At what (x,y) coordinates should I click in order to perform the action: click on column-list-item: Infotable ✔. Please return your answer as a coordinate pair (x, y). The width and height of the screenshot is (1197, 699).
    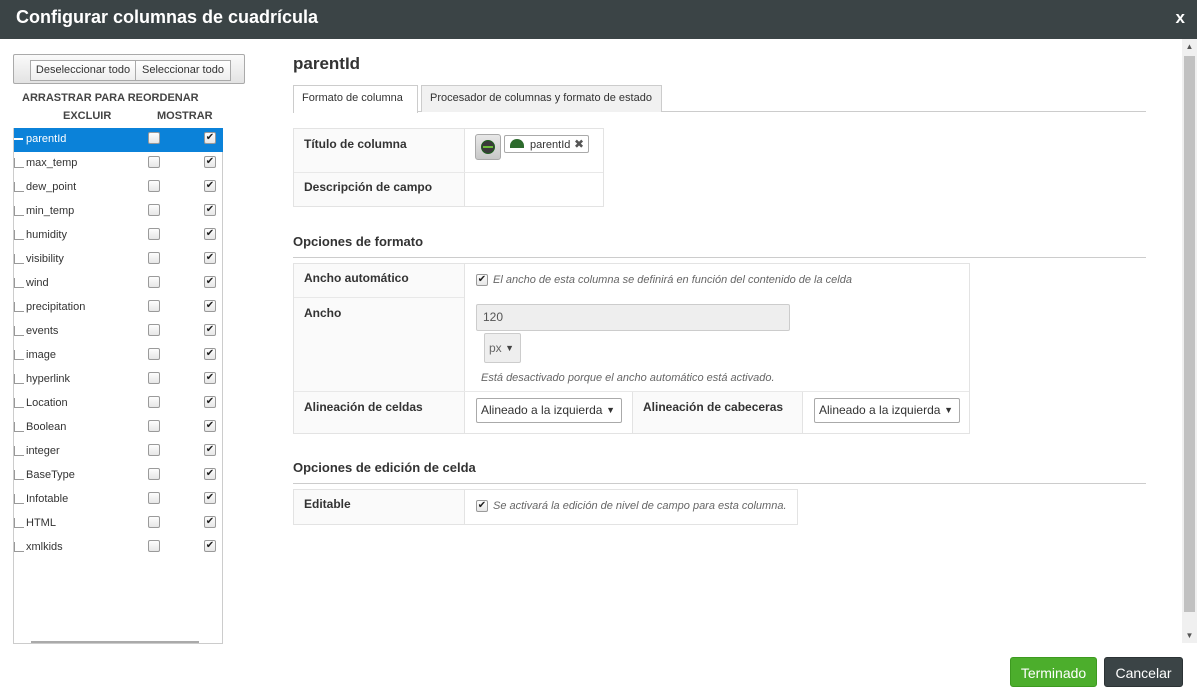
    Looking at the image, I should click on (118, 500).